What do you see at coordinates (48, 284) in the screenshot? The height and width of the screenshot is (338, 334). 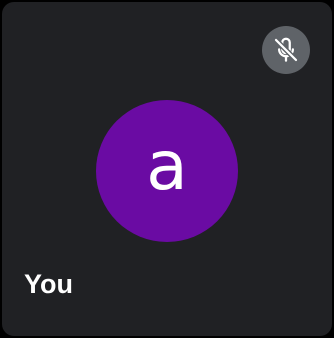 I see `participant-name: You` at bounding box center [48, 284].